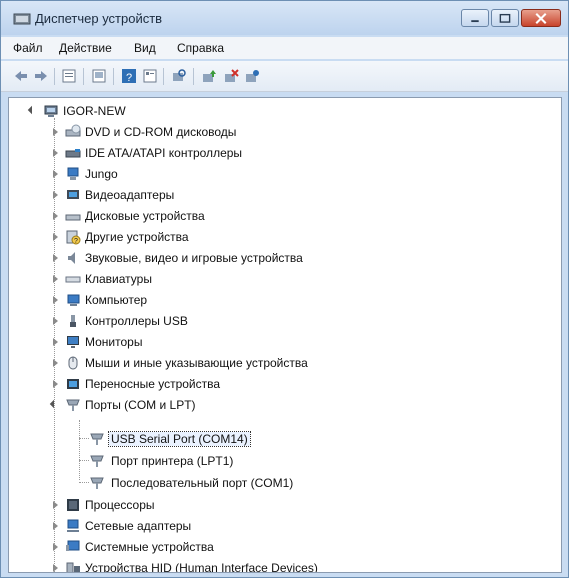 The width and height of the screenshot is (569, 578). What do you see at coordinates (137, 237) in the screenshot?
I see `tree-item-label: Другие устройства` at bounding box center [137, 237].